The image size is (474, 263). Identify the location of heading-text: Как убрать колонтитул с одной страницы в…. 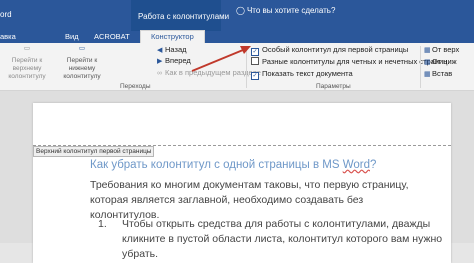
(216, 165).